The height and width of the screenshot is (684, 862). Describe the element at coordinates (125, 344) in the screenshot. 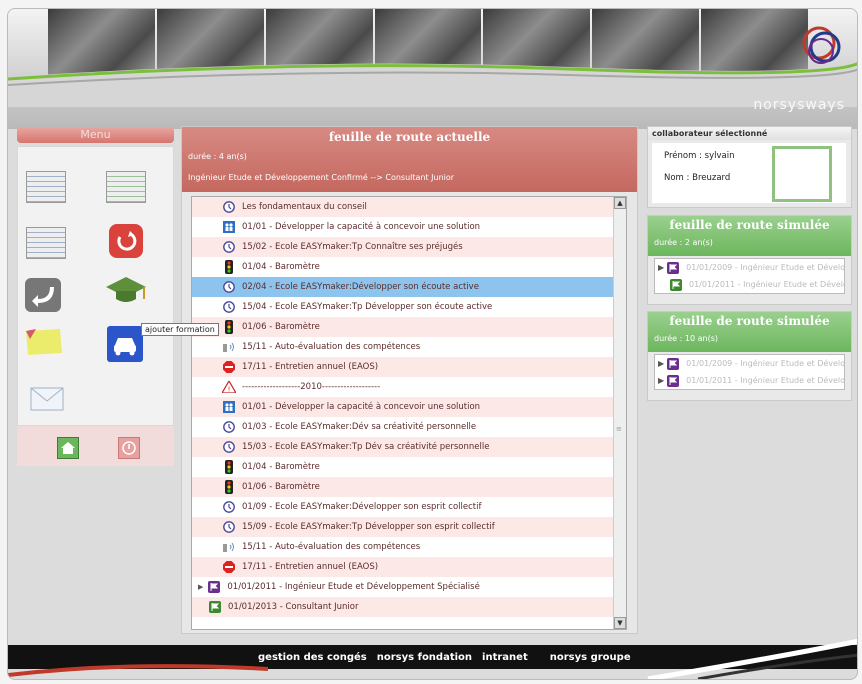

I see `car-icon` at that location.